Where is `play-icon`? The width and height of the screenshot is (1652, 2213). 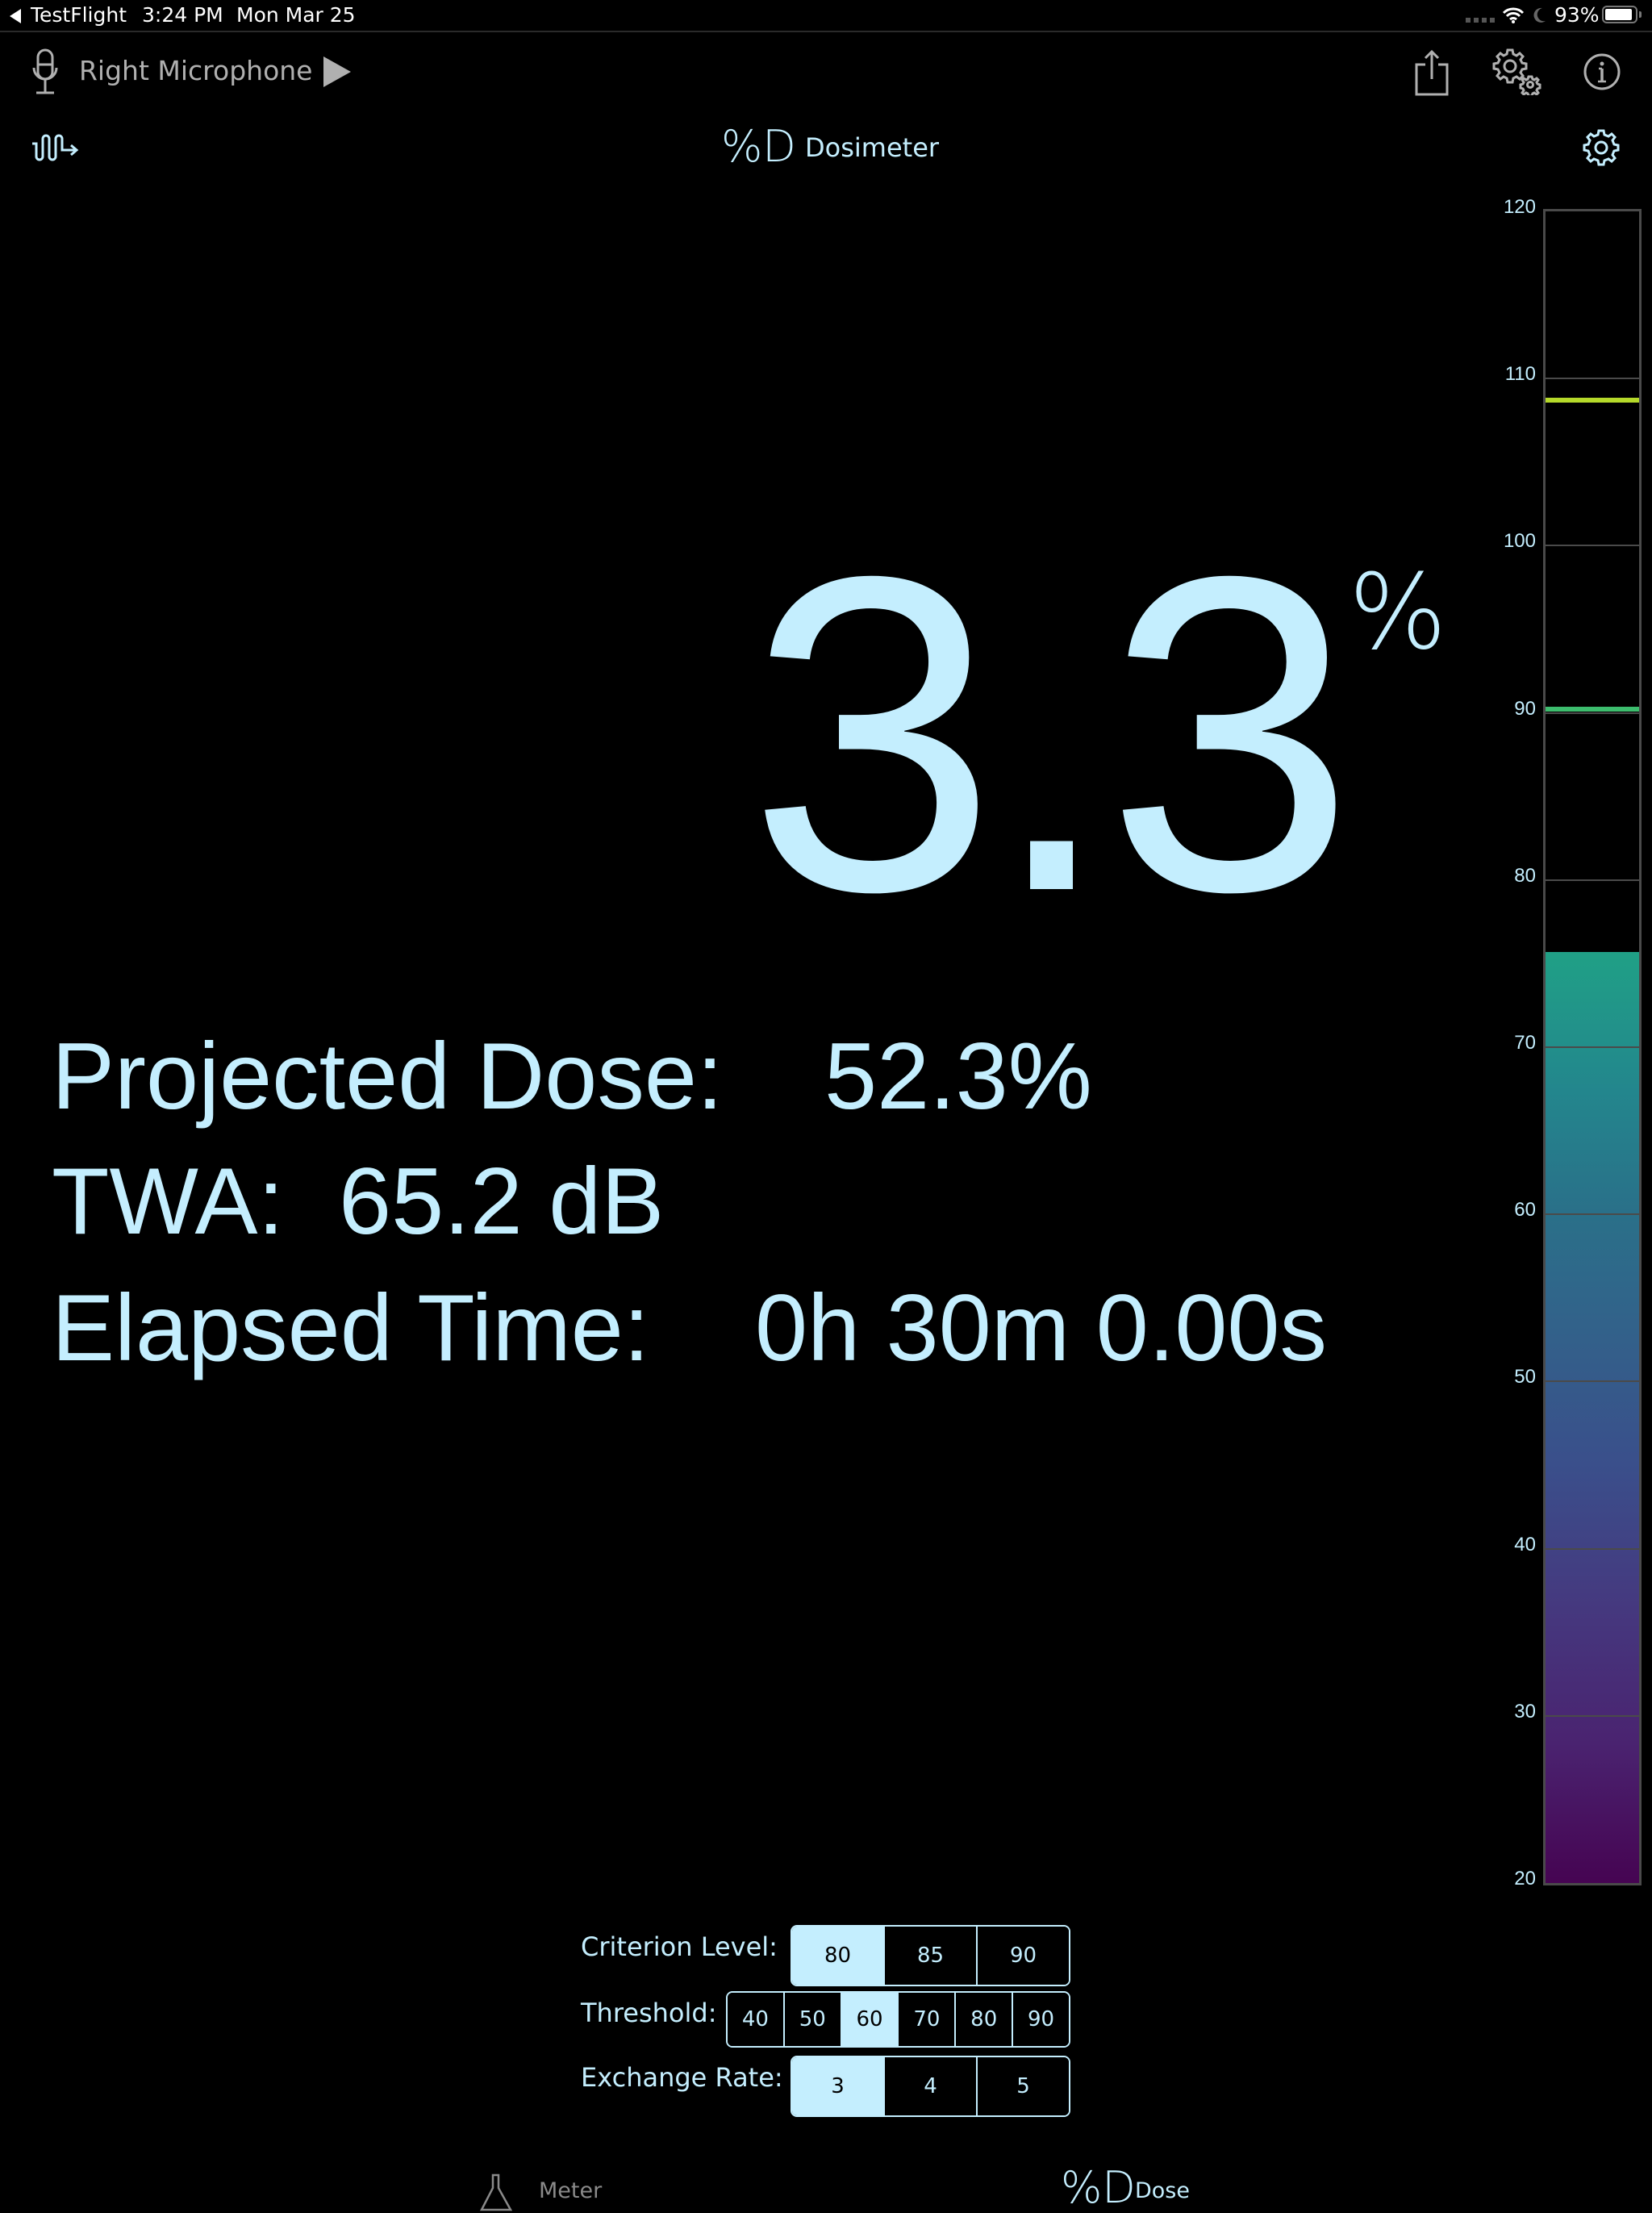
play-icon is located at coordinates (338, 72).